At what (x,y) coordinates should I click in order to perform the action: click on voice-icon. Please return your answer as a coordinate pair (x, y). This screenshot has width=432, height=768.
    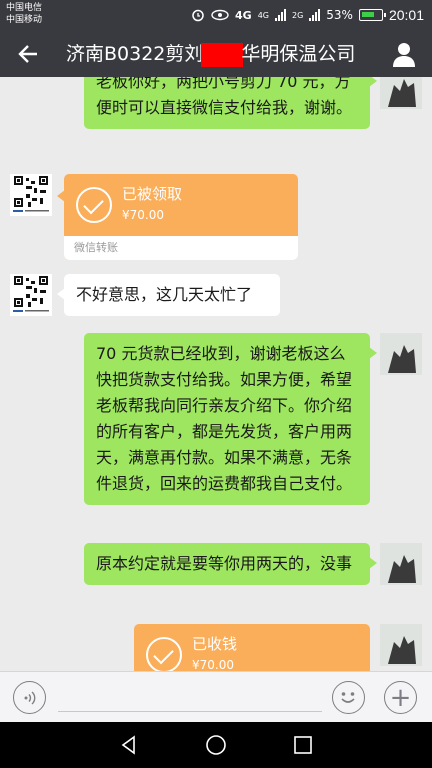
    Looking at the image, I should click on (29, 697).